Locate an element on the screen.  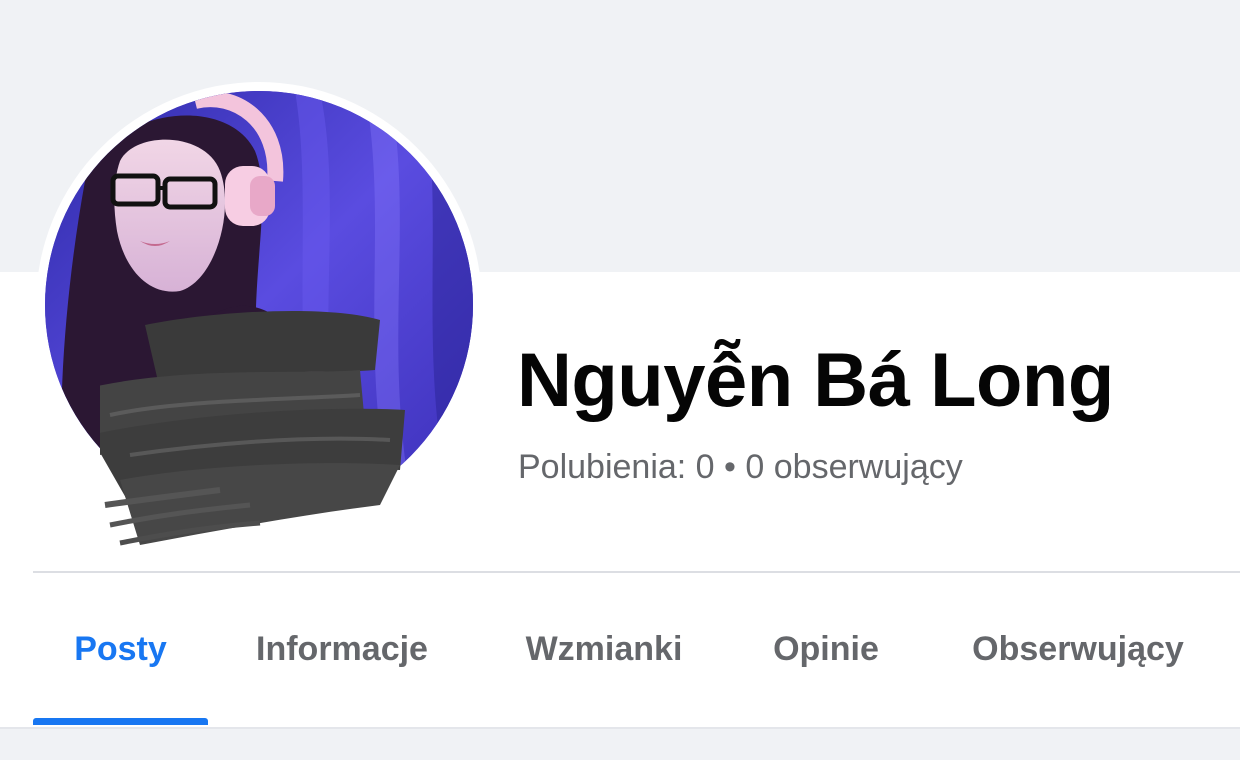
profile-name: Nguyễn Bá Long is located at coordinates (815, 380).